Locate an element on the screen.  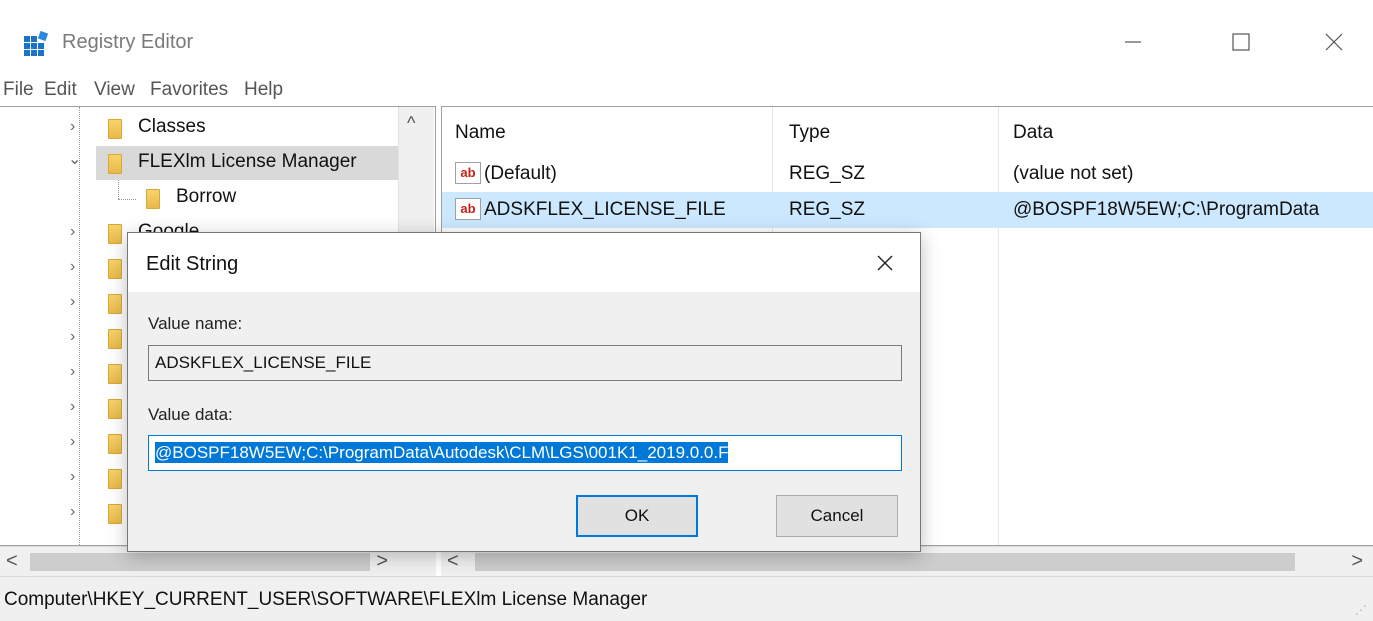
menu-favorites: Favorites is located at coordinates (189, 90).